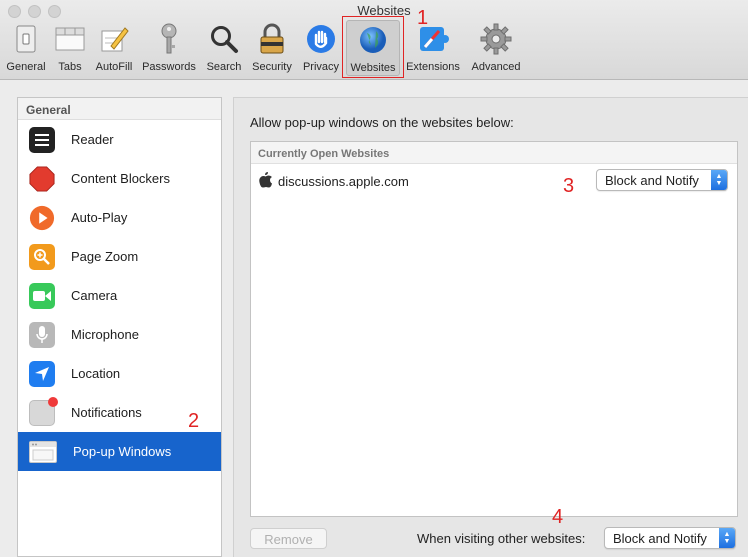 The width and height of the screenshot is (748, 557). What do you see at coordinates (265, 182) in the screenshot?
I see `apple-logo-icon` at bounding box center [265, 182].